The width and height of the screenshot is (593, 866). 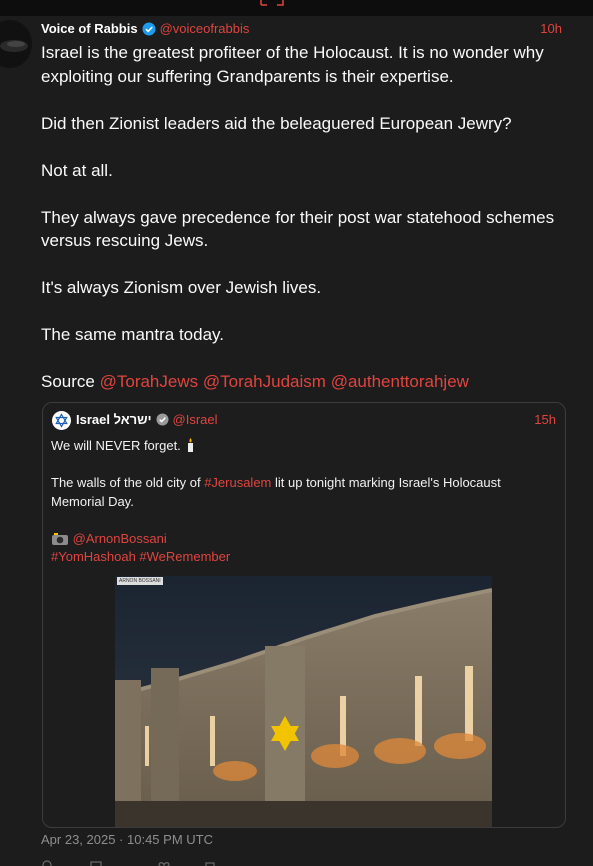 What do you see at coordinates (195, 419) in the screenshot?
I see `quote-author-handle: @Israel` at bounding box center [195, 419].